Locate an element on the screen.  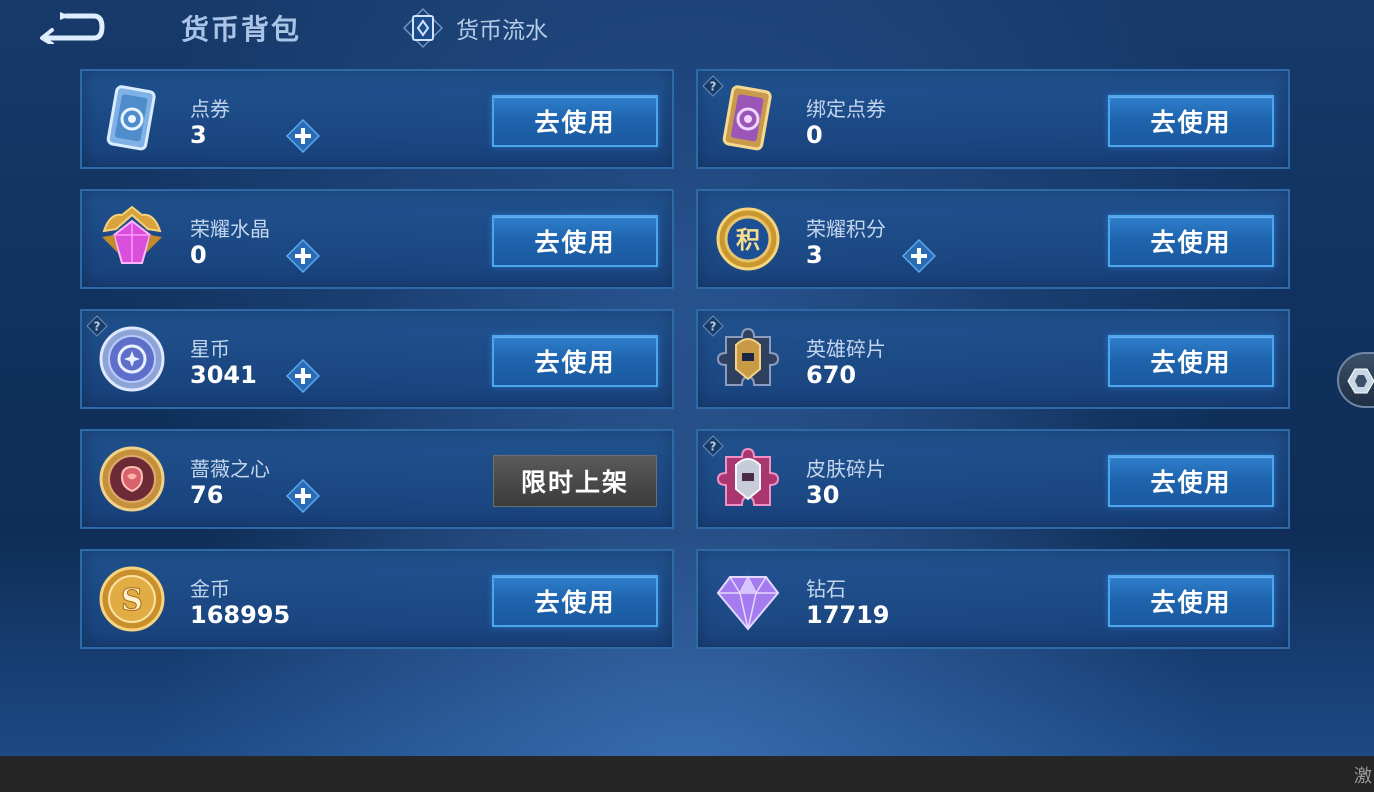
use-glory-crystal-button: 去使用 is located at coordinates (575, 241).